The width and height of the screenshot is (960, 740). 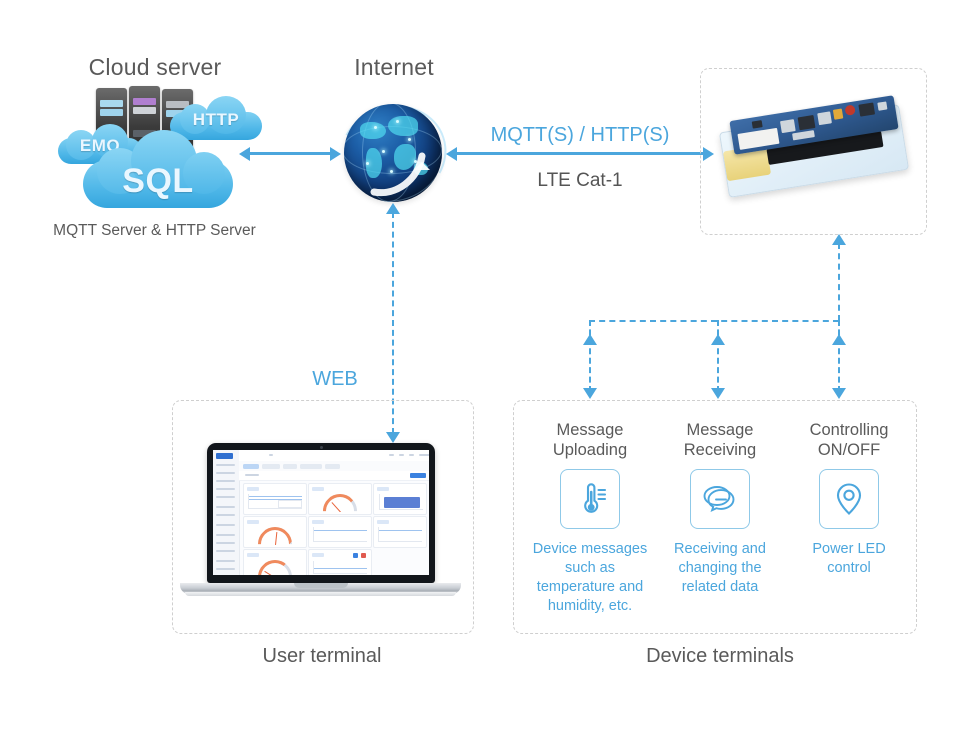 What do you see at coordinates (224, 456) in the screenshot?
I see `dashboard-logo` at bounding box center [224, 456].